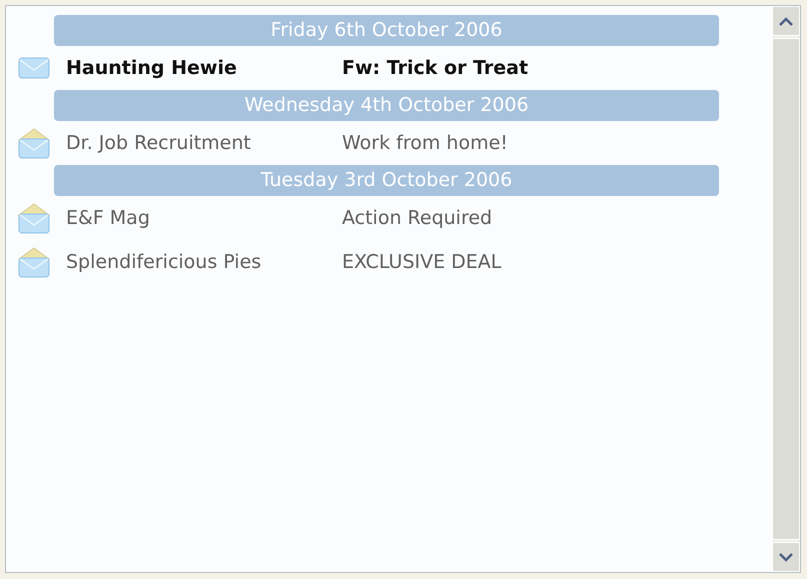  What do you see at coordinates (417, 218) in the screenshot?
I see `message-subject: Action Required` at bounding box center [417, 218].